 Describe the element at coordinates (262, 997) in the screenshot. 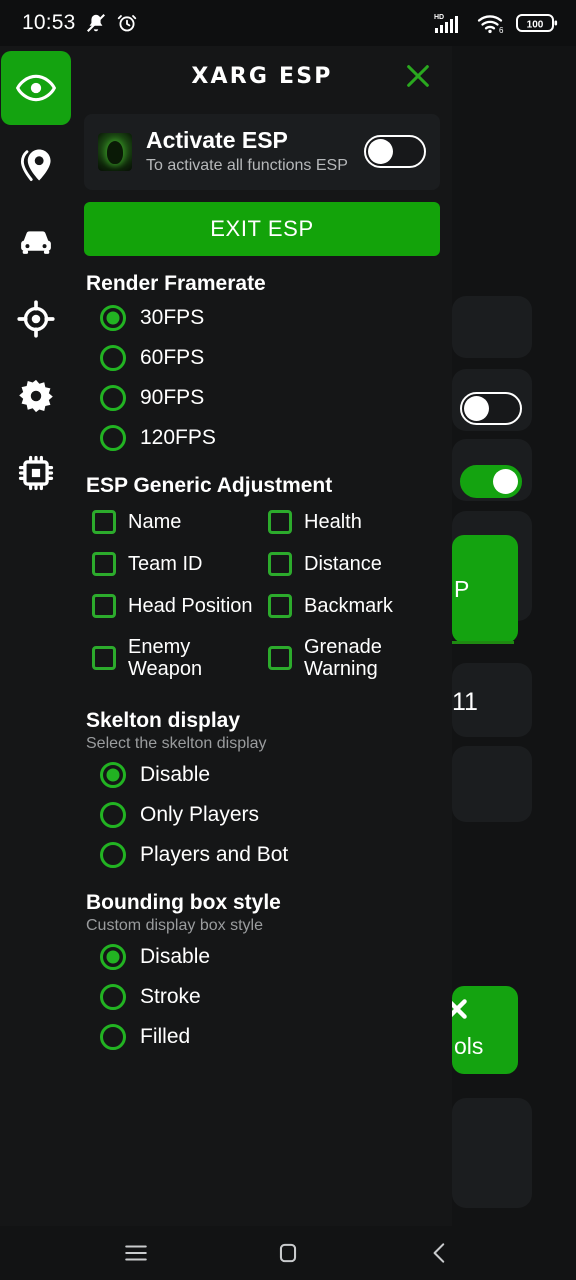

I see `radio-option: Stroke` at that location.